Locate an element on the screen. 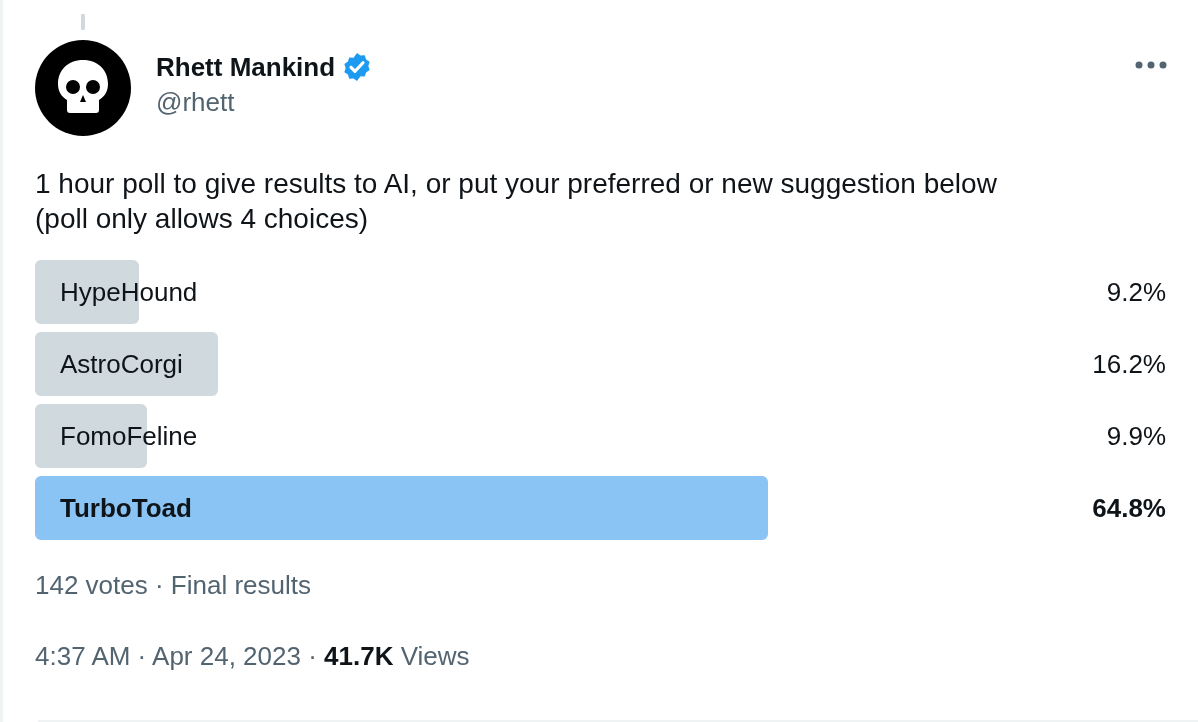 The height and width of the screenshot is (722, 1198). skull-avatar-icon is located at coordinates (83, 88).